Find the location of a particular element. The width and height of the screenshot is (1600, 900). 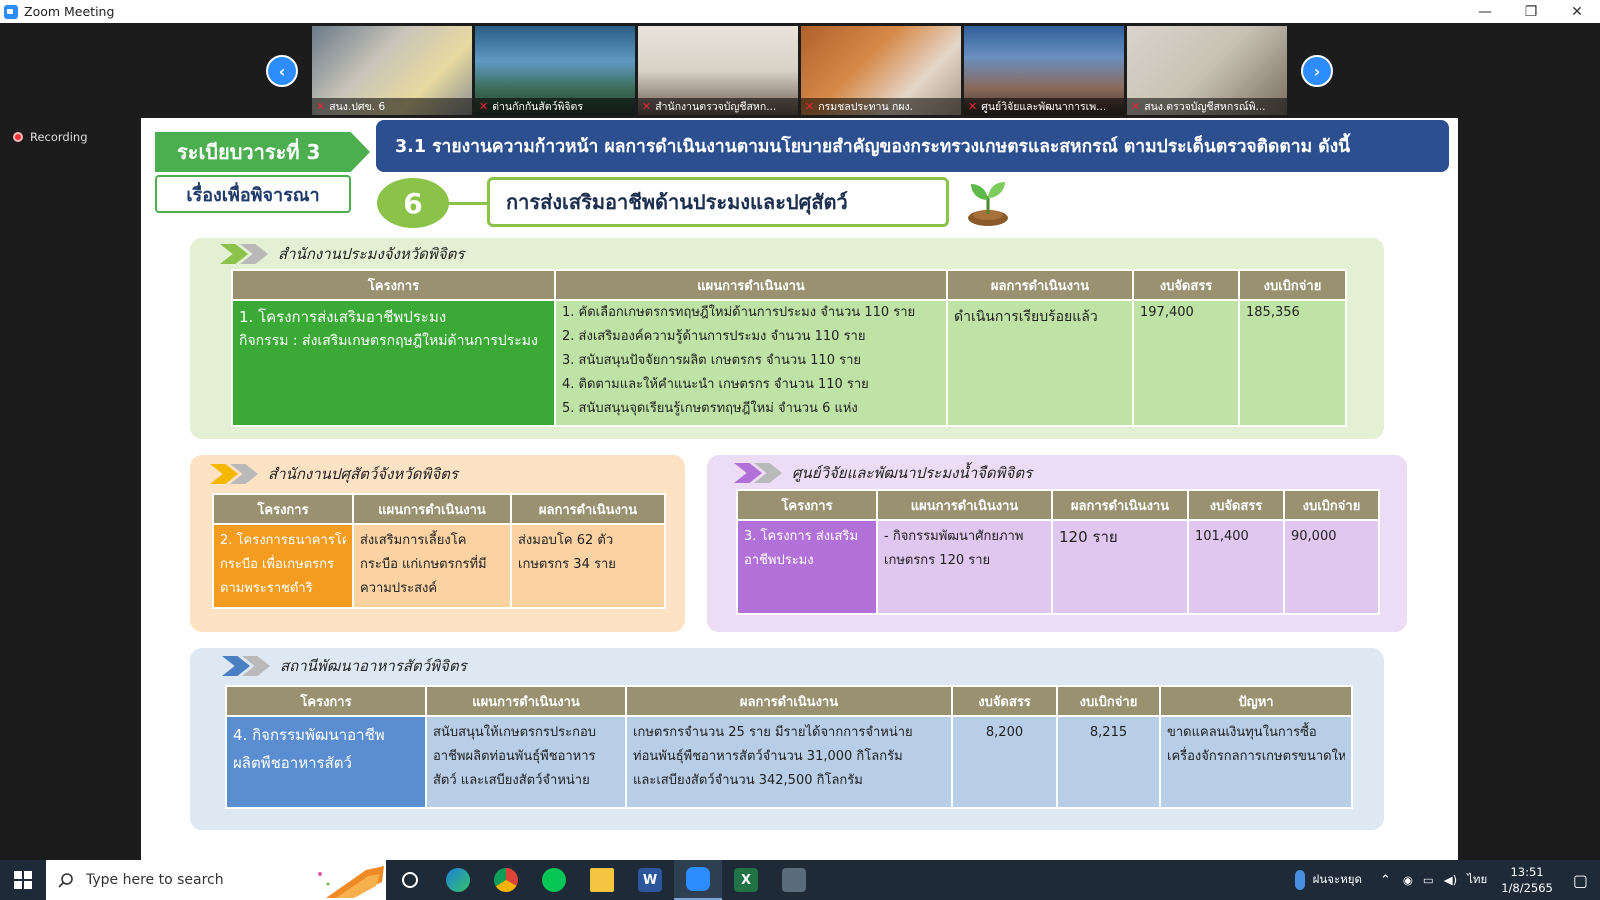

zoom-button is located at coordinates (698, 880).